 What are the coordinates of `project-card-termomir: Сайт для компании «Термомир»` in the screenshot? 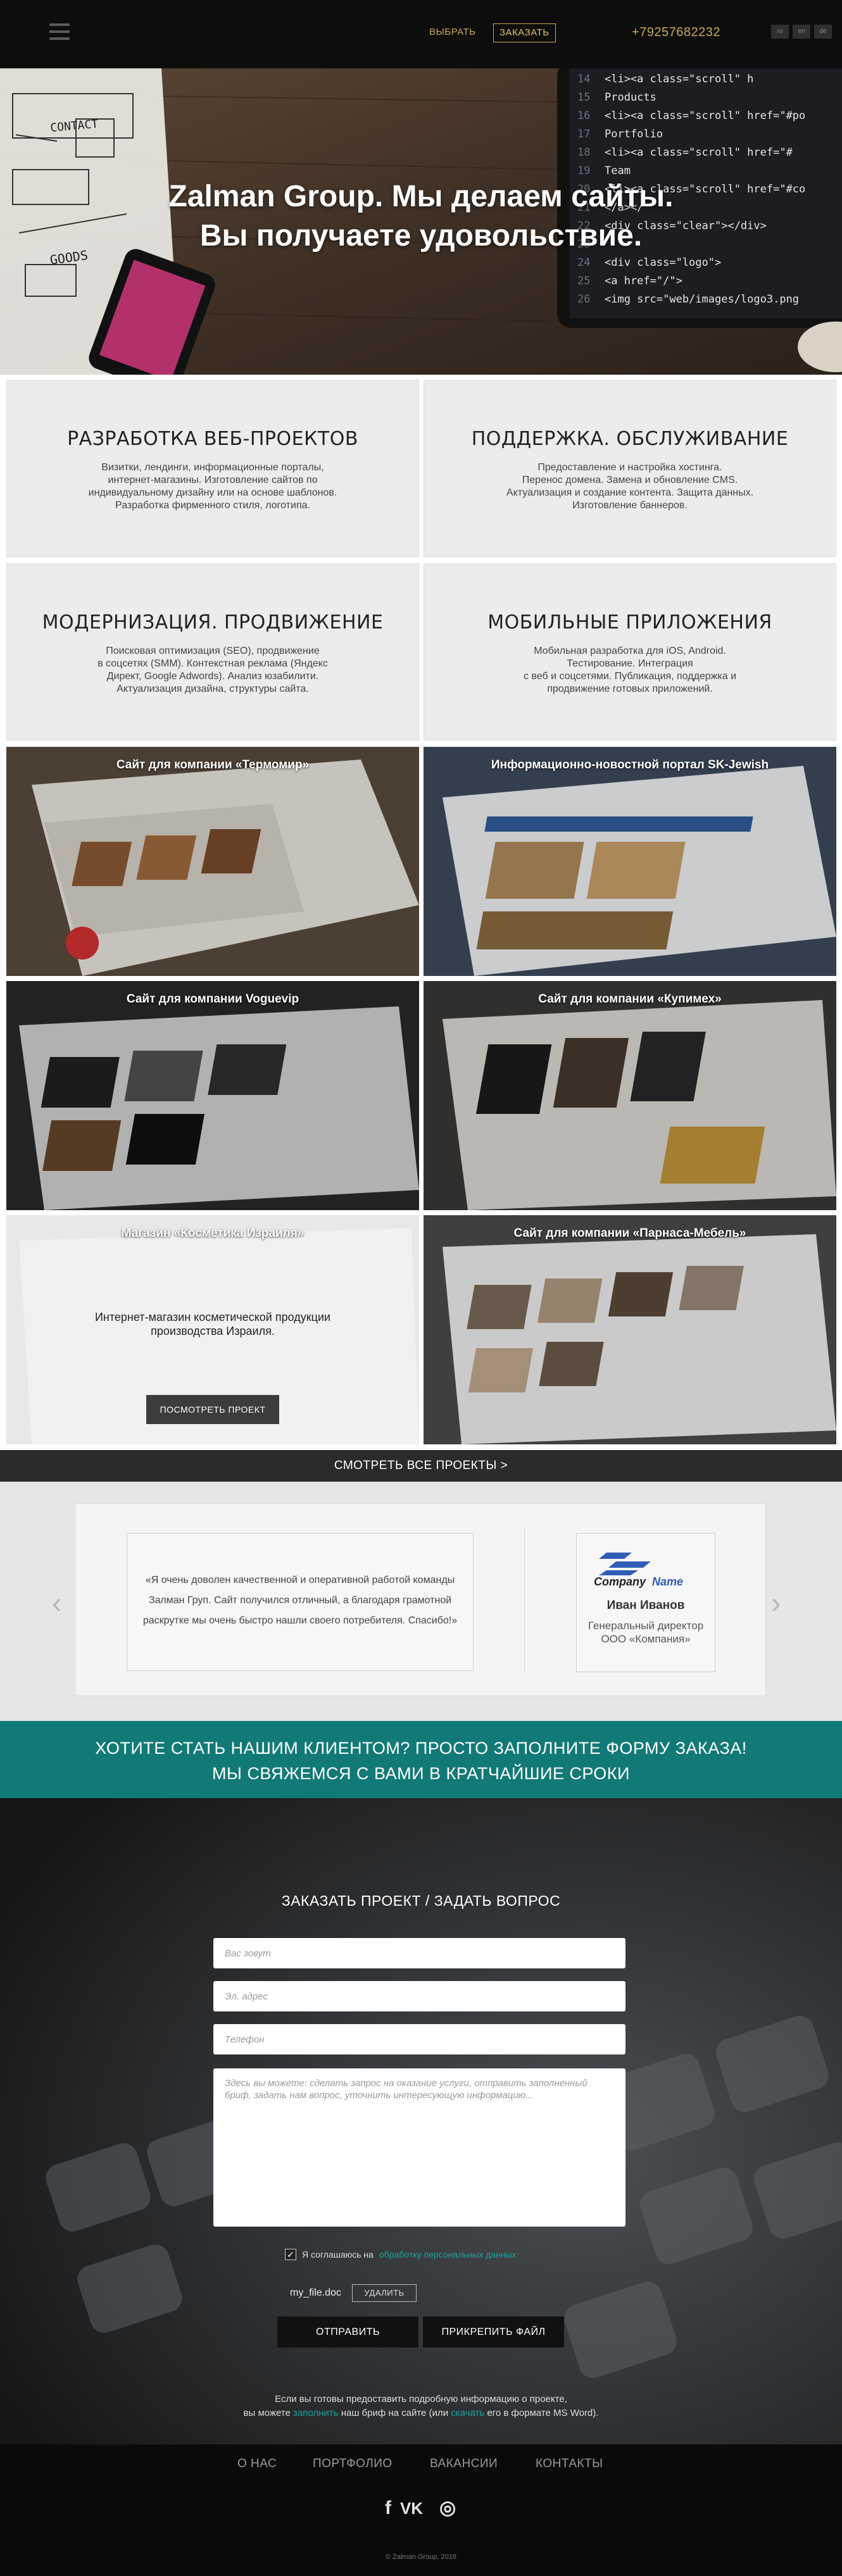 It's located at (212, 862).